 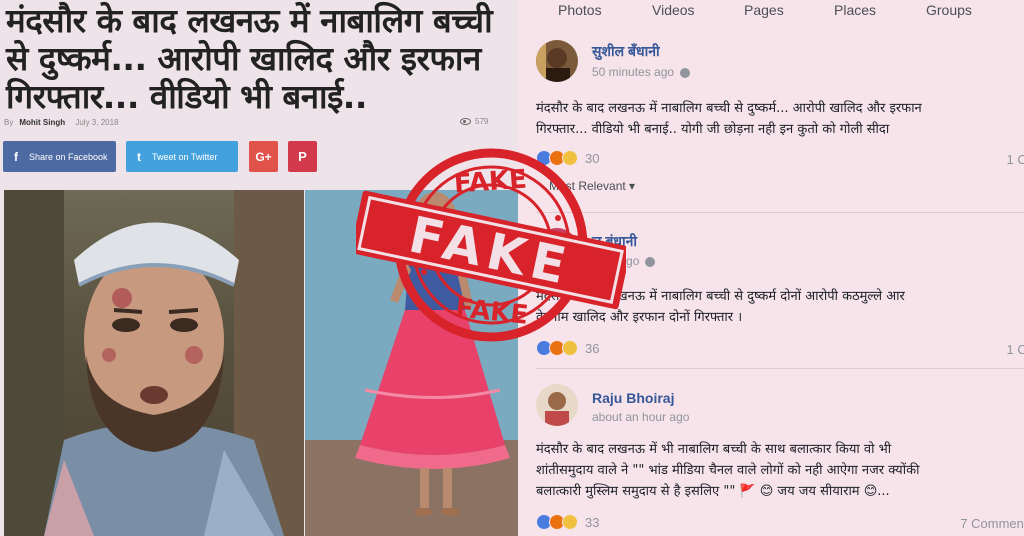 What do you see at coordinates (580, 10) in the screenshot?
I see `tab-photos: Photos` at bounding box center [580, 10].